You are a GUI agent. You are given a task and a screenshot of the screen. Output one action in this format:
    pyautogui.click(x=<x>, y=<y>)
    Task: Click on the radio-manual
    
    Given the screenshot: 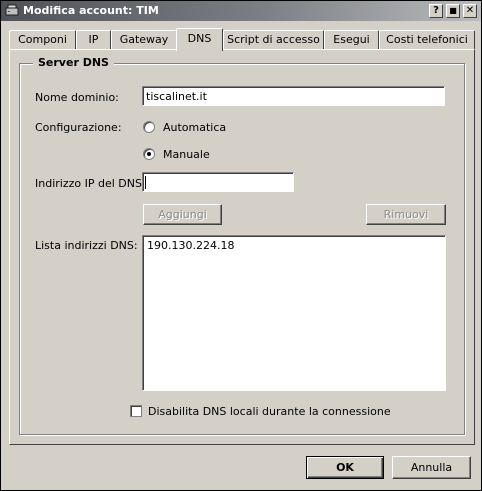 What is the action you would take?
    pyautogui.click(x=149, y=154)
    